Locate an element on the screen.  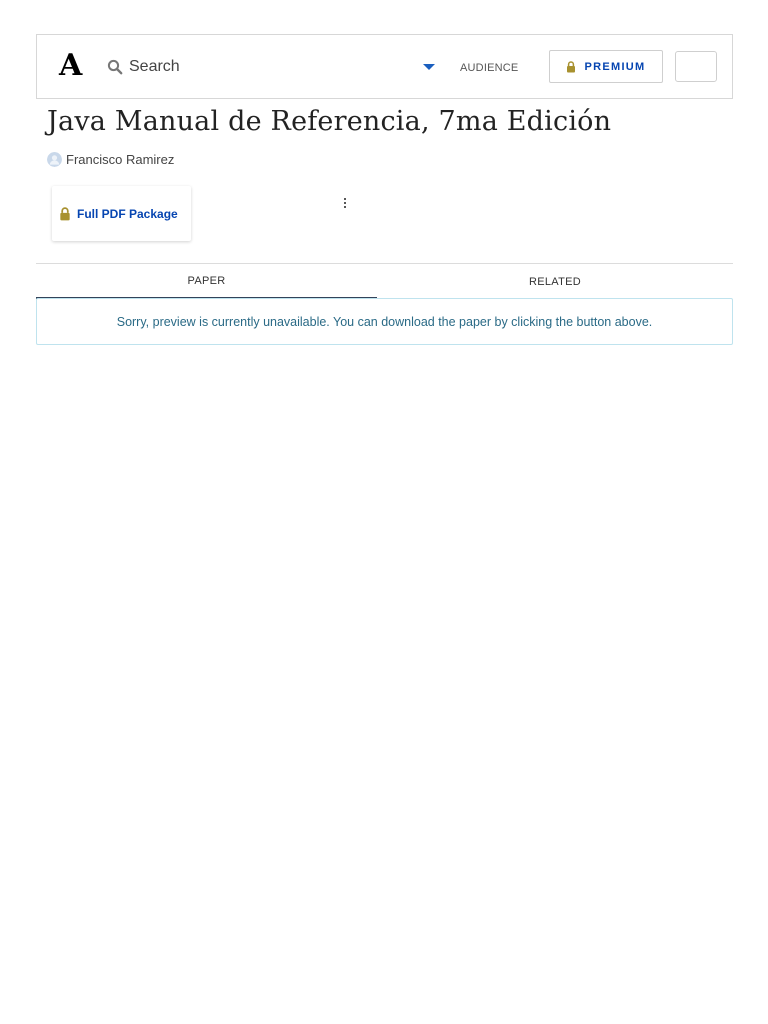
tab-bar: PAPER RELATED is located at coordinates (384, 281).